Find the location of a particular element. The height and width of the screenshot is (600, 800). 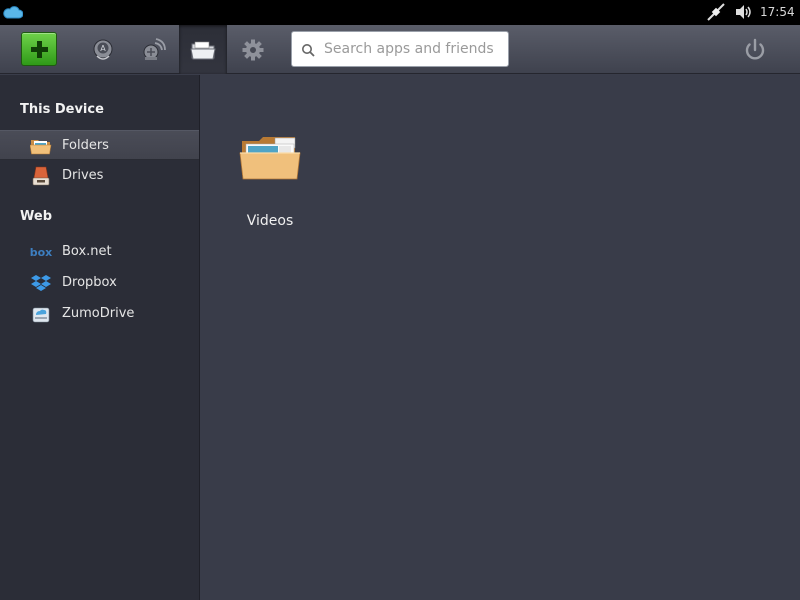

toolbar: A is located at coordinates (400, 49).